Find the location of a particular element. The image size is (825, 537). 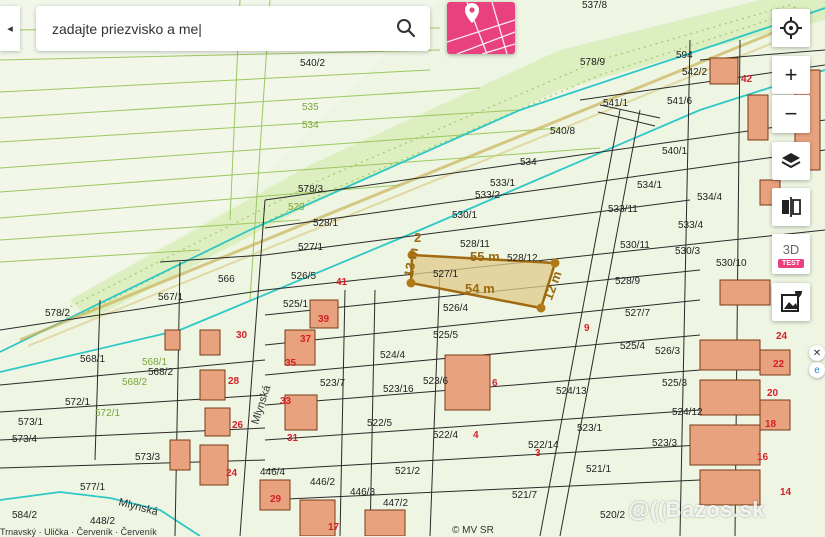

parcel-label: 534/4 is located at coordinates (709, 197).